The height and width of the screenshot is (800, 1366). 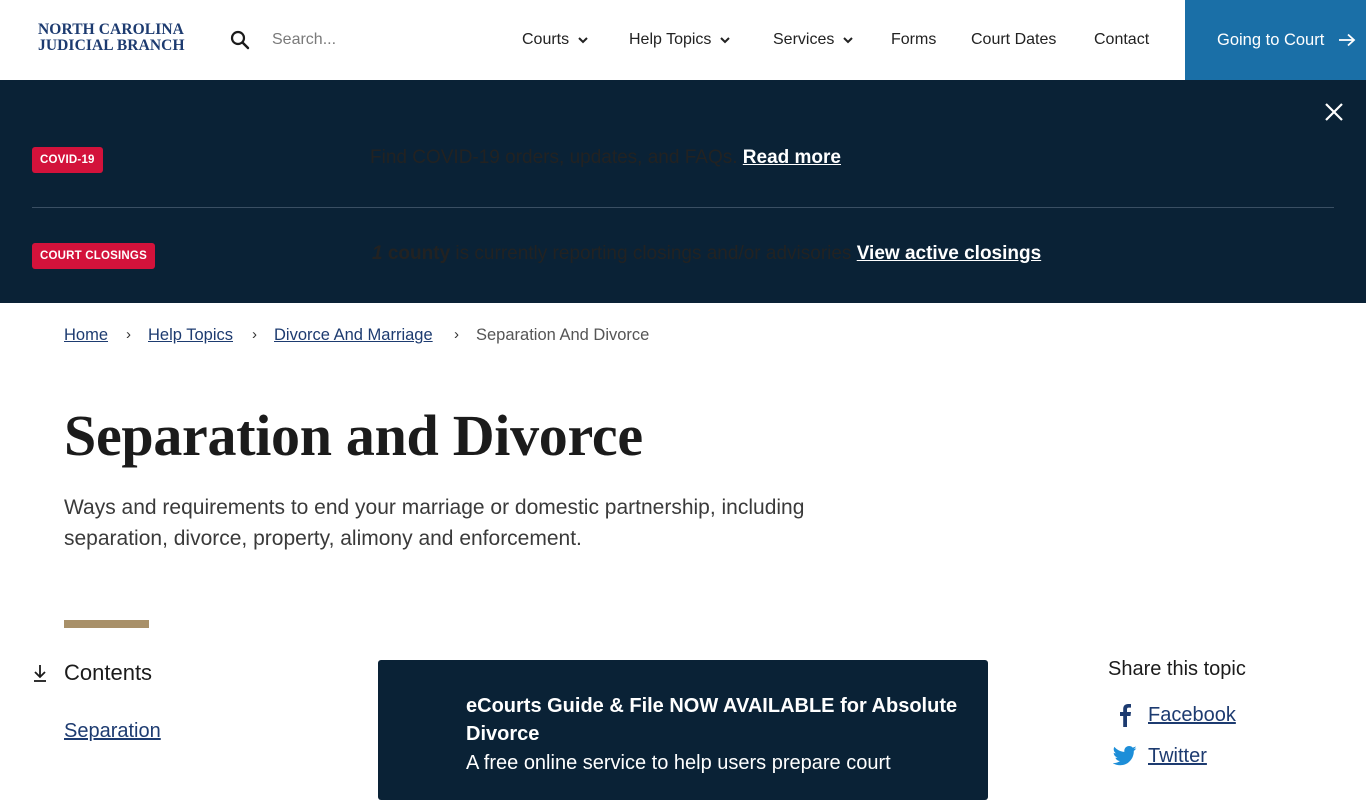 I want to click on search-icon, so click(x=240, y=40).